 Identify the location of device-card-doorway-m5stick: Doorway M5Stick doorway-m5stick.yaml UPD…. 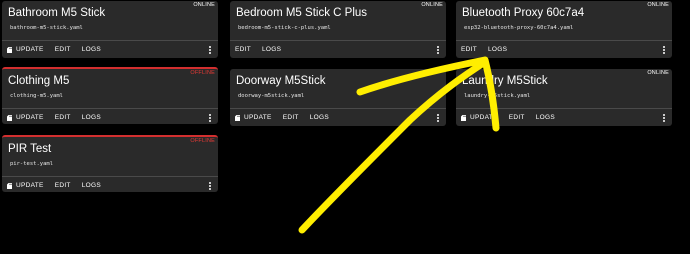
(338, 97).